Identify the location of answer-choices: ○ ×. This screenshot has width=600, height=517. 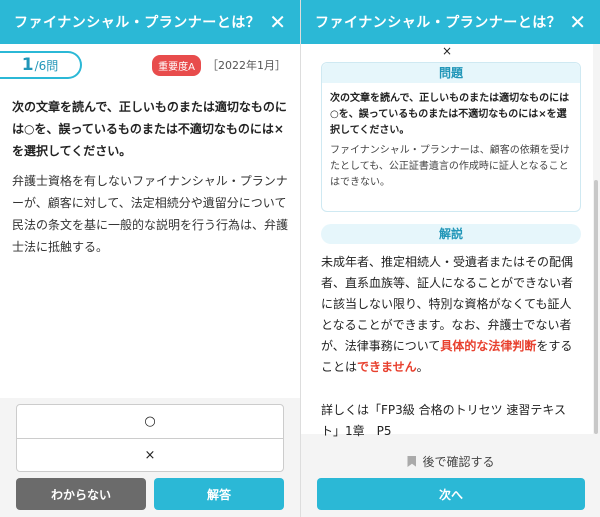
(150, 438).